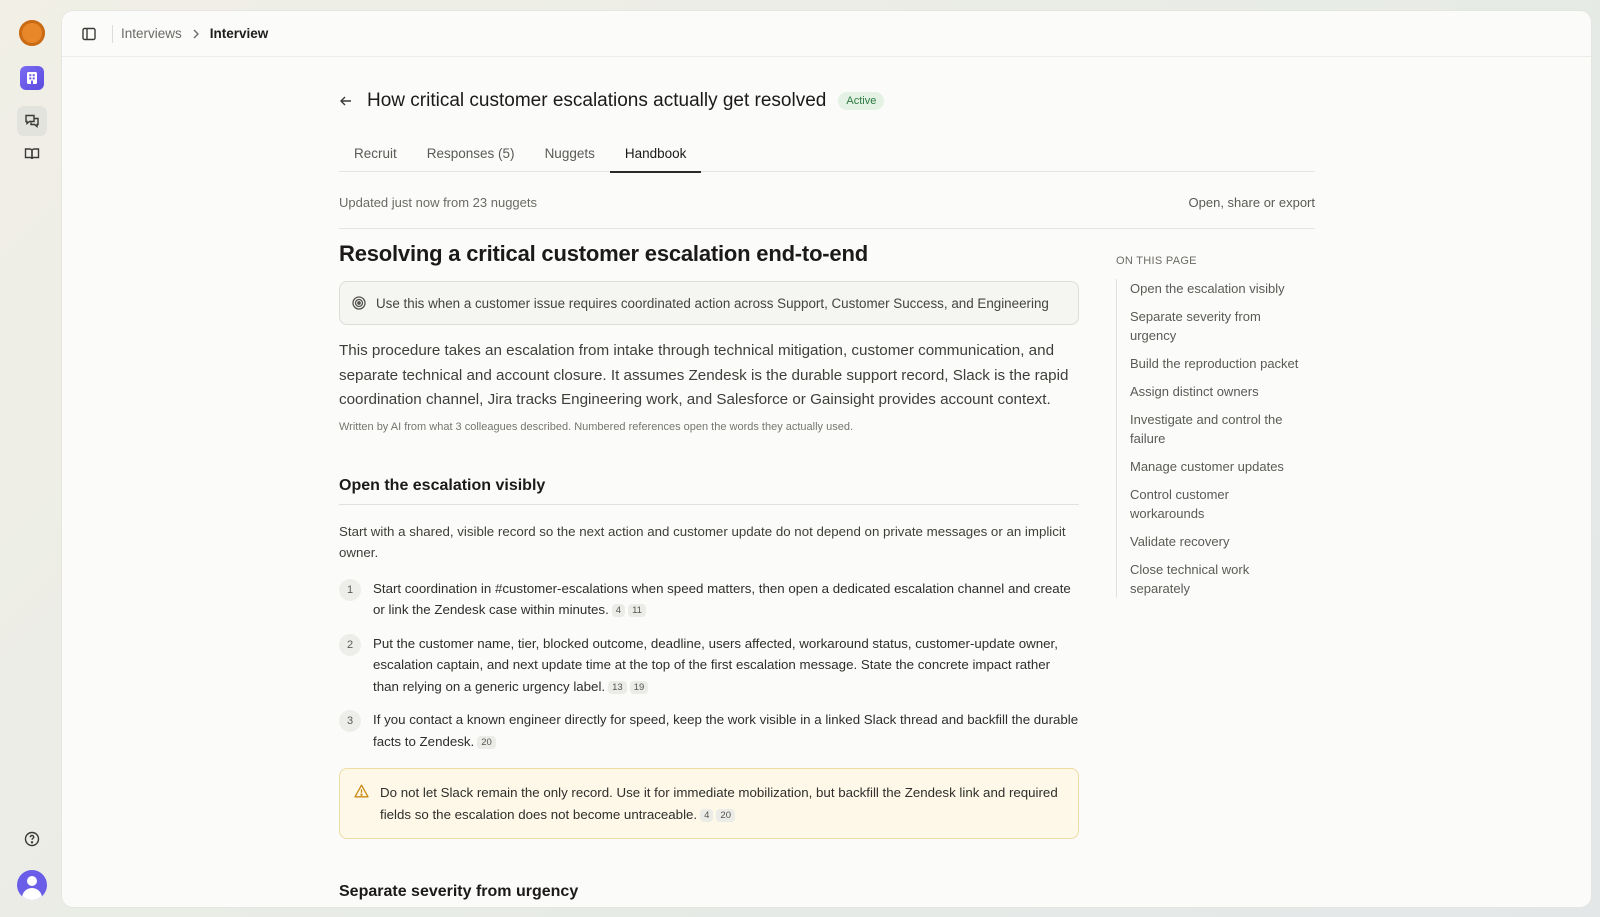 Image resolution: width=1600 pixels, height=917 pixels. Describe the element at coordinates (471, 156) in the screenshot. I see `tab-responses: Responses (5)` at that location.